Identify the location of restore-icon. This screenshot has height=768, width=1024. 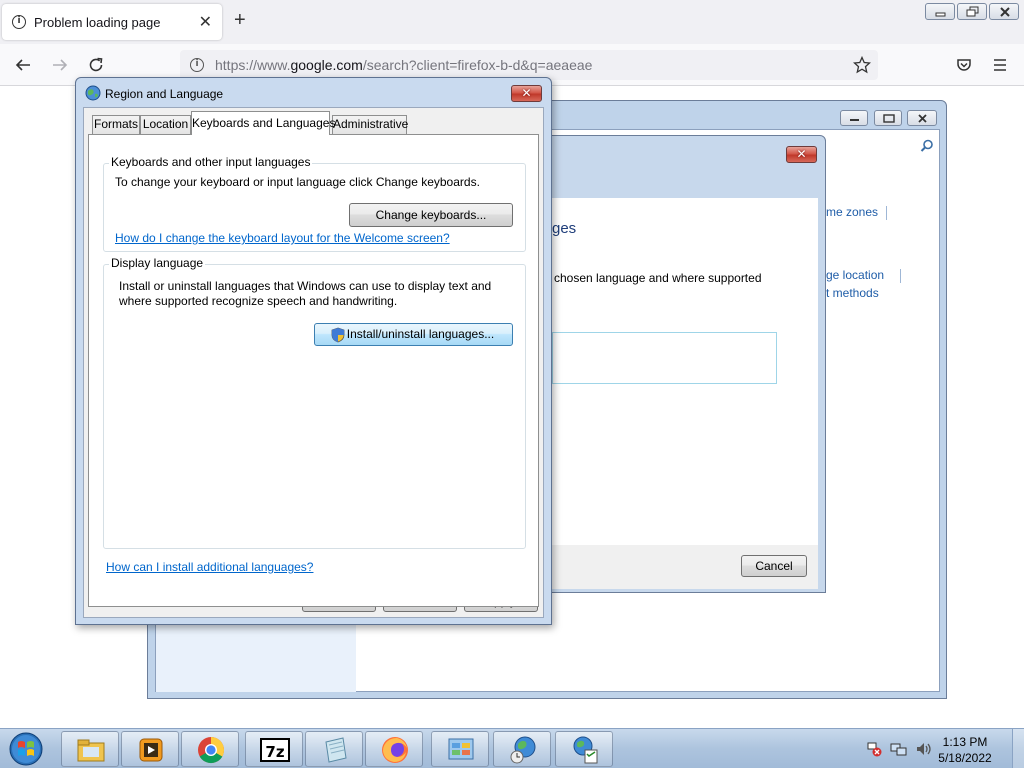
(972, 11).